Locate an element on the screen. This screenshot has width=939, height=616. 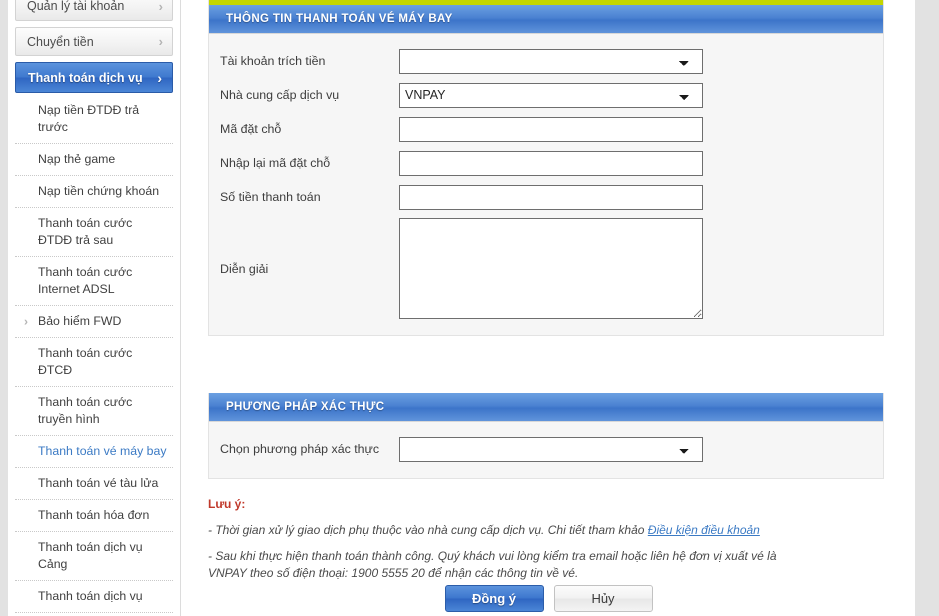
sidebar-item-account-management: Quản lý tài khoản › is located at coordinates (94, 10).